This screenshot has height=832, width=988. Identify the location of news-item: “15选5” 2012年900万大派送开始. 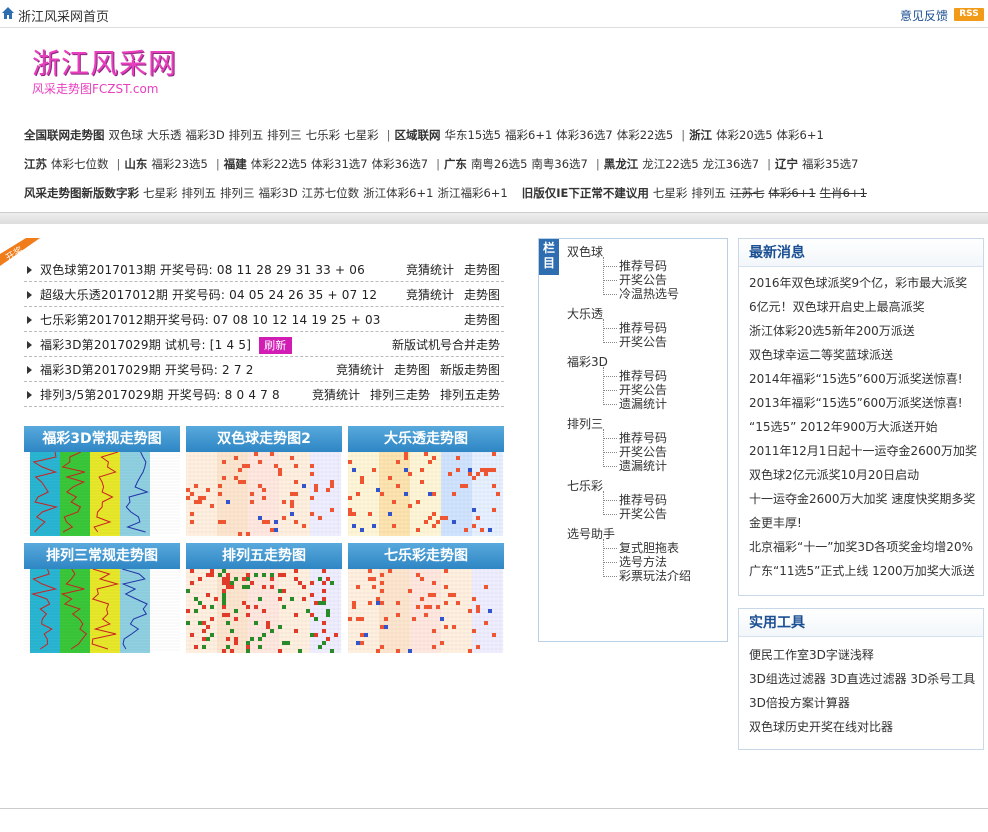
(861, 427).